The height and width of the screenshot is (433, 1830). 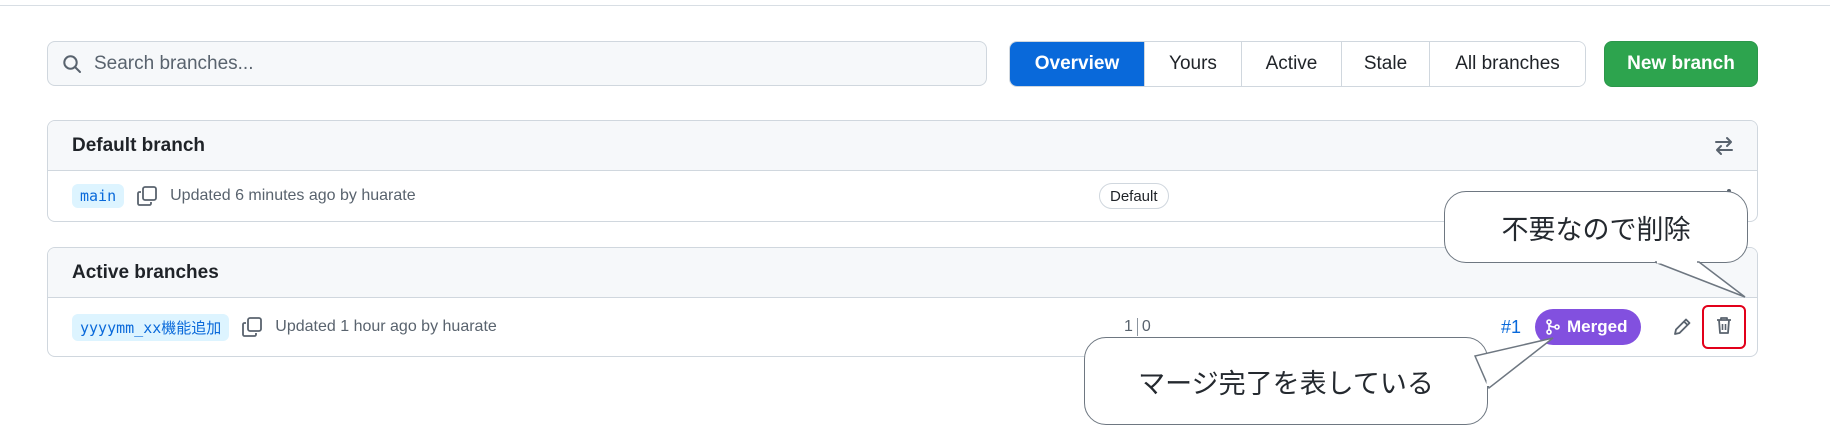 What do you see at coordinates (1134, 196) in the screenshot?
I see `default-badge: Default` at bounding box center [1134, 196].